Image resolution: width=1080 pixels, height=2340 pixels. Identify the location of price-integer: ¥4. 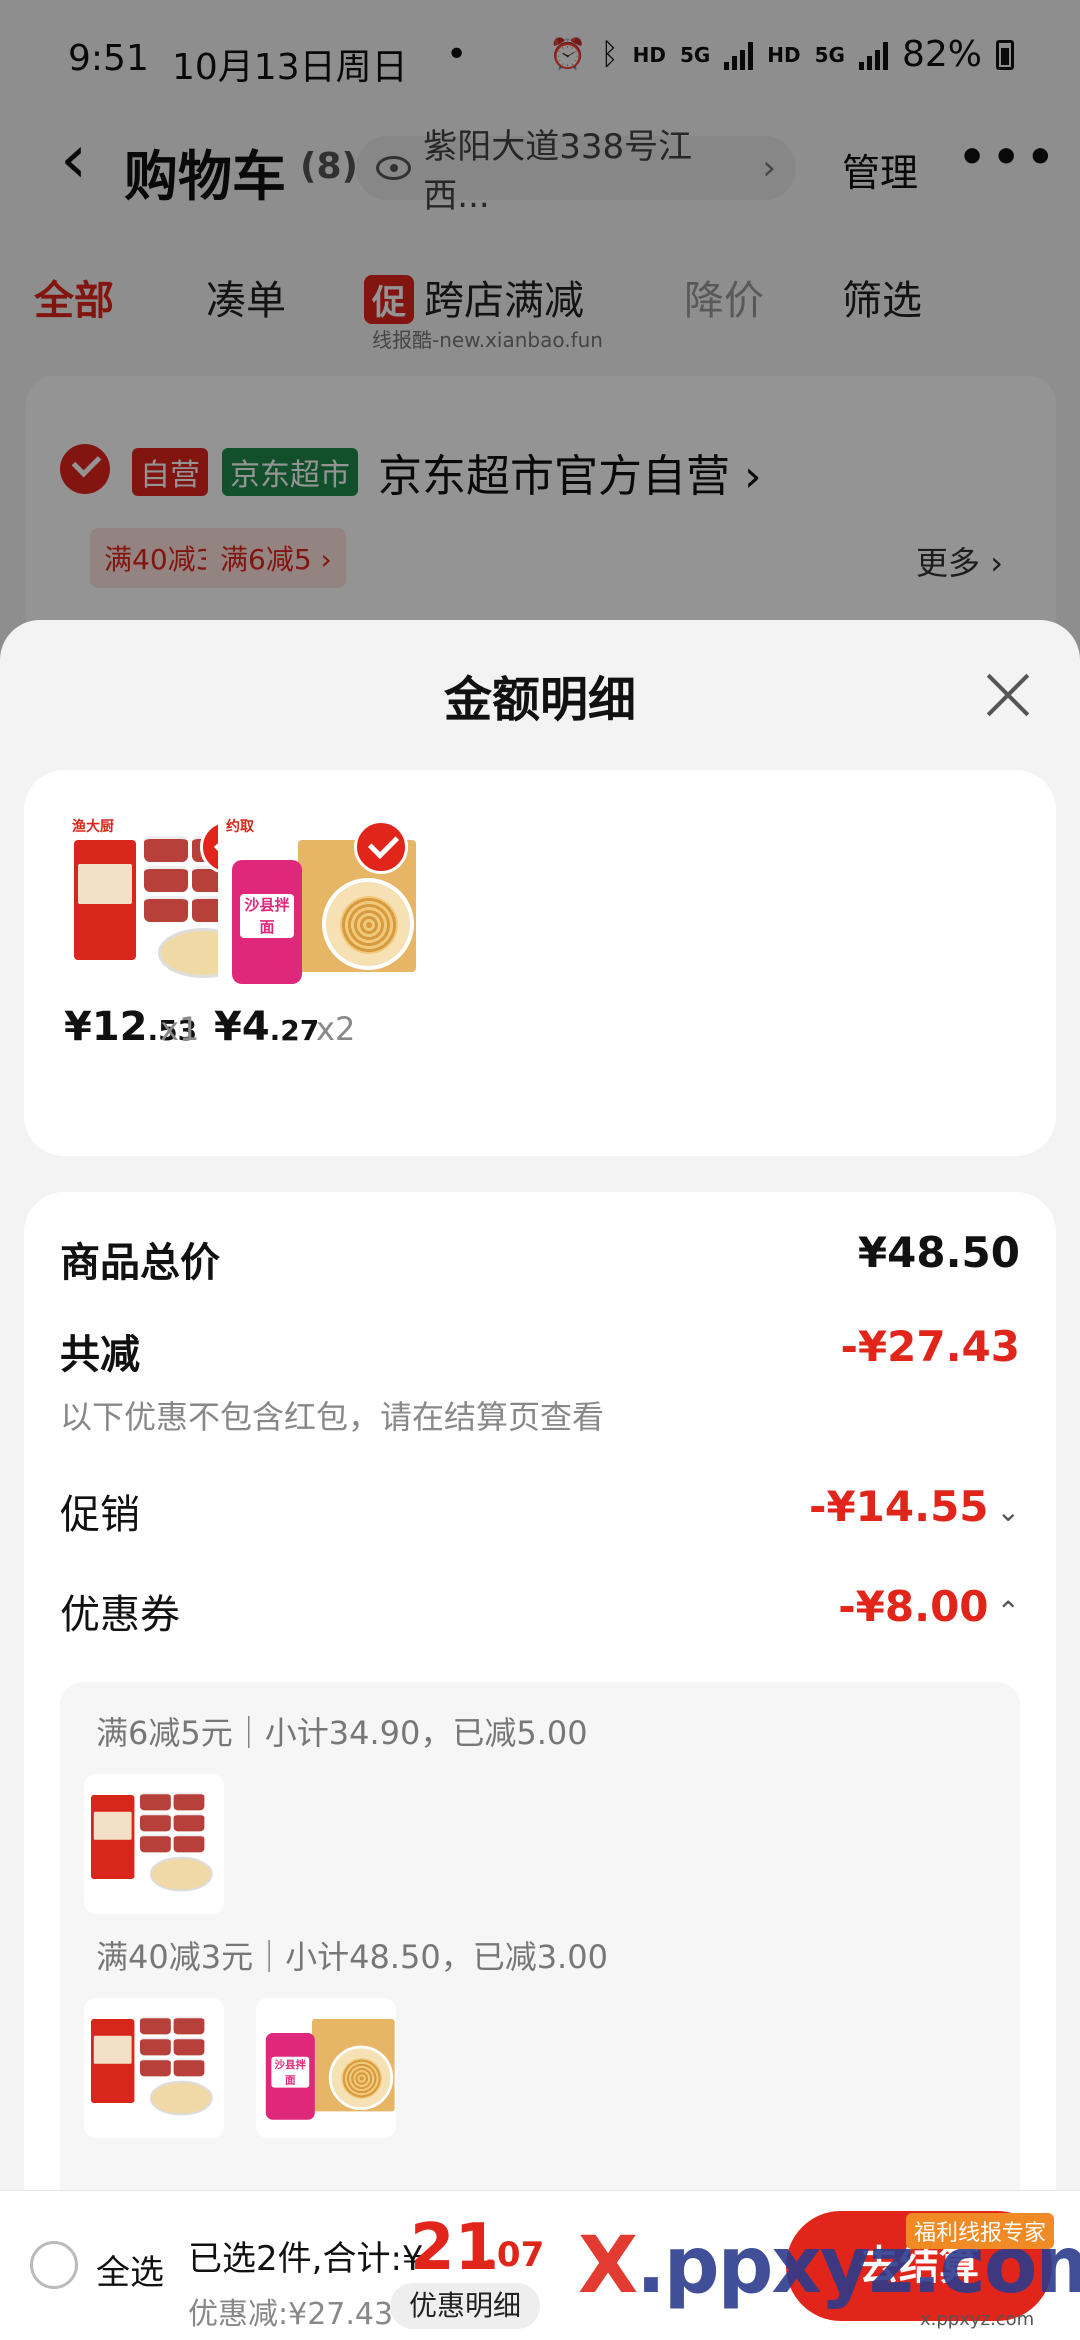
(242, 1027).